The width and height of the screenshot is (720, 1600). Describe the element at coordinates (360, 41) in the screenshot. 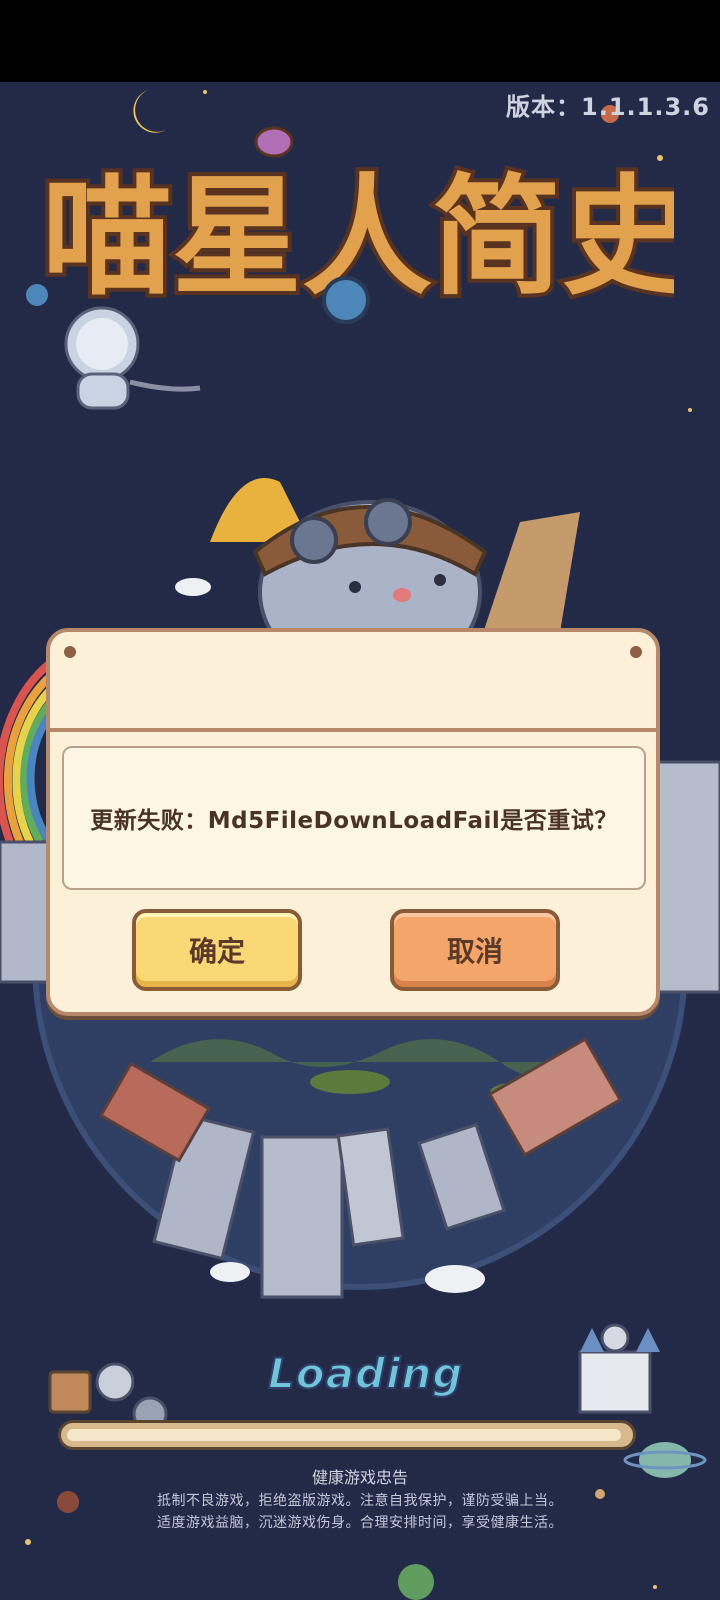

I see `status-bar` at that location.